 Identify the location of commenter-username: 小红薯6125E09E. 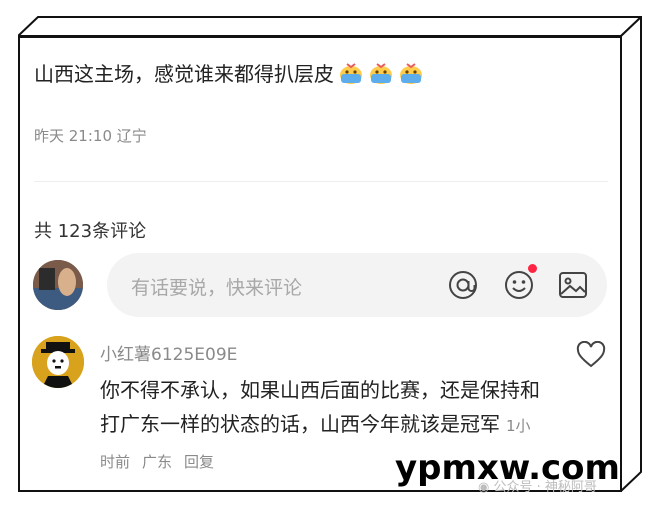
(168, 352).